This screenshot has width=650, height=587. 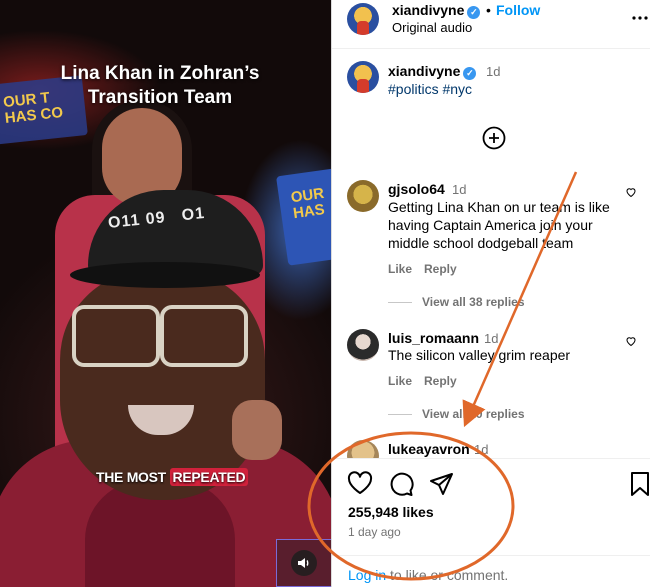 I want to click on video-caption-line2: Transition Team, so click(x=160, y=97).